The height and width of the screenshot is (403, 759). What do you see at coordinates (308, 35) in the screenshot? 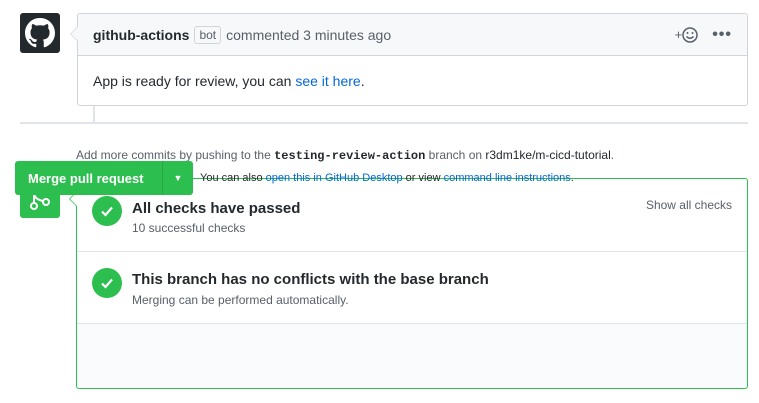
I see `comment-timestamp: commented 3 minutes ago` at bounding box center [308, 35].